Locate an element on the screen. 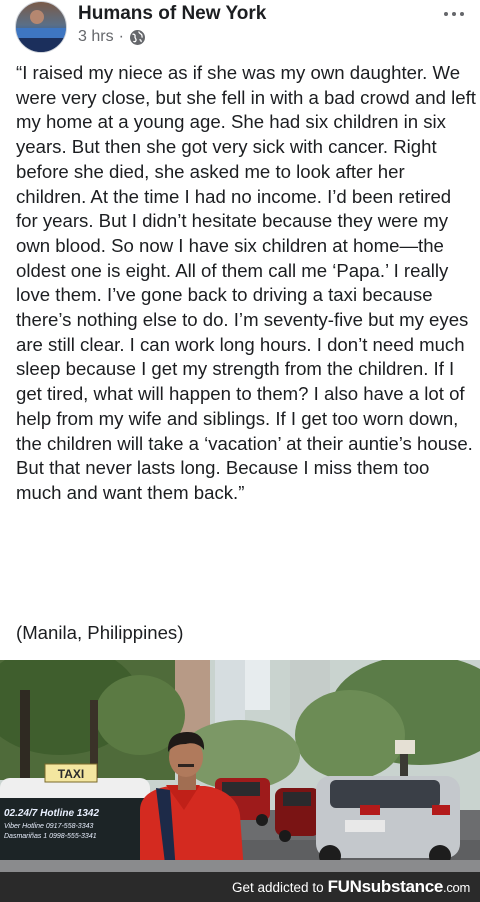 The width and height of the screenshot is (480, 902). taxi-line3-text: Dasmariñas 1 0998-555-3341 is located at coordinates (50, 836).